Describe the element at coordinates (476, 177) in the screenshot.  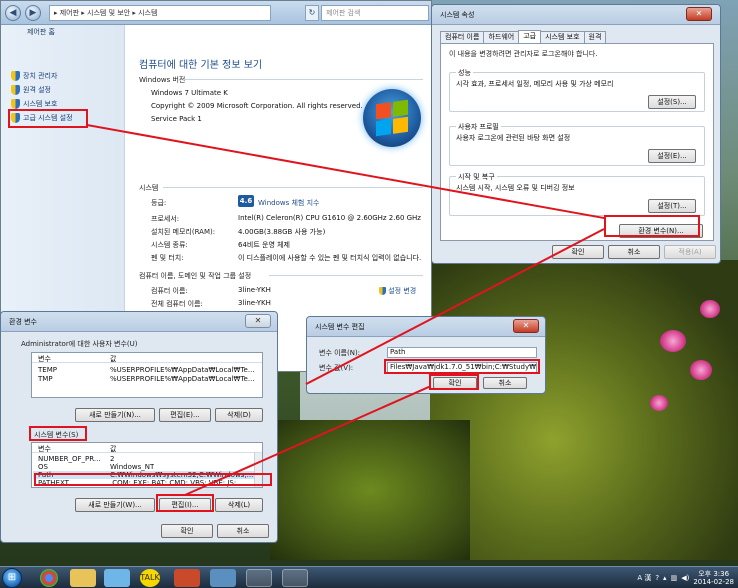
I see `startup-recovery-title: 시작 및 복구` at that location.